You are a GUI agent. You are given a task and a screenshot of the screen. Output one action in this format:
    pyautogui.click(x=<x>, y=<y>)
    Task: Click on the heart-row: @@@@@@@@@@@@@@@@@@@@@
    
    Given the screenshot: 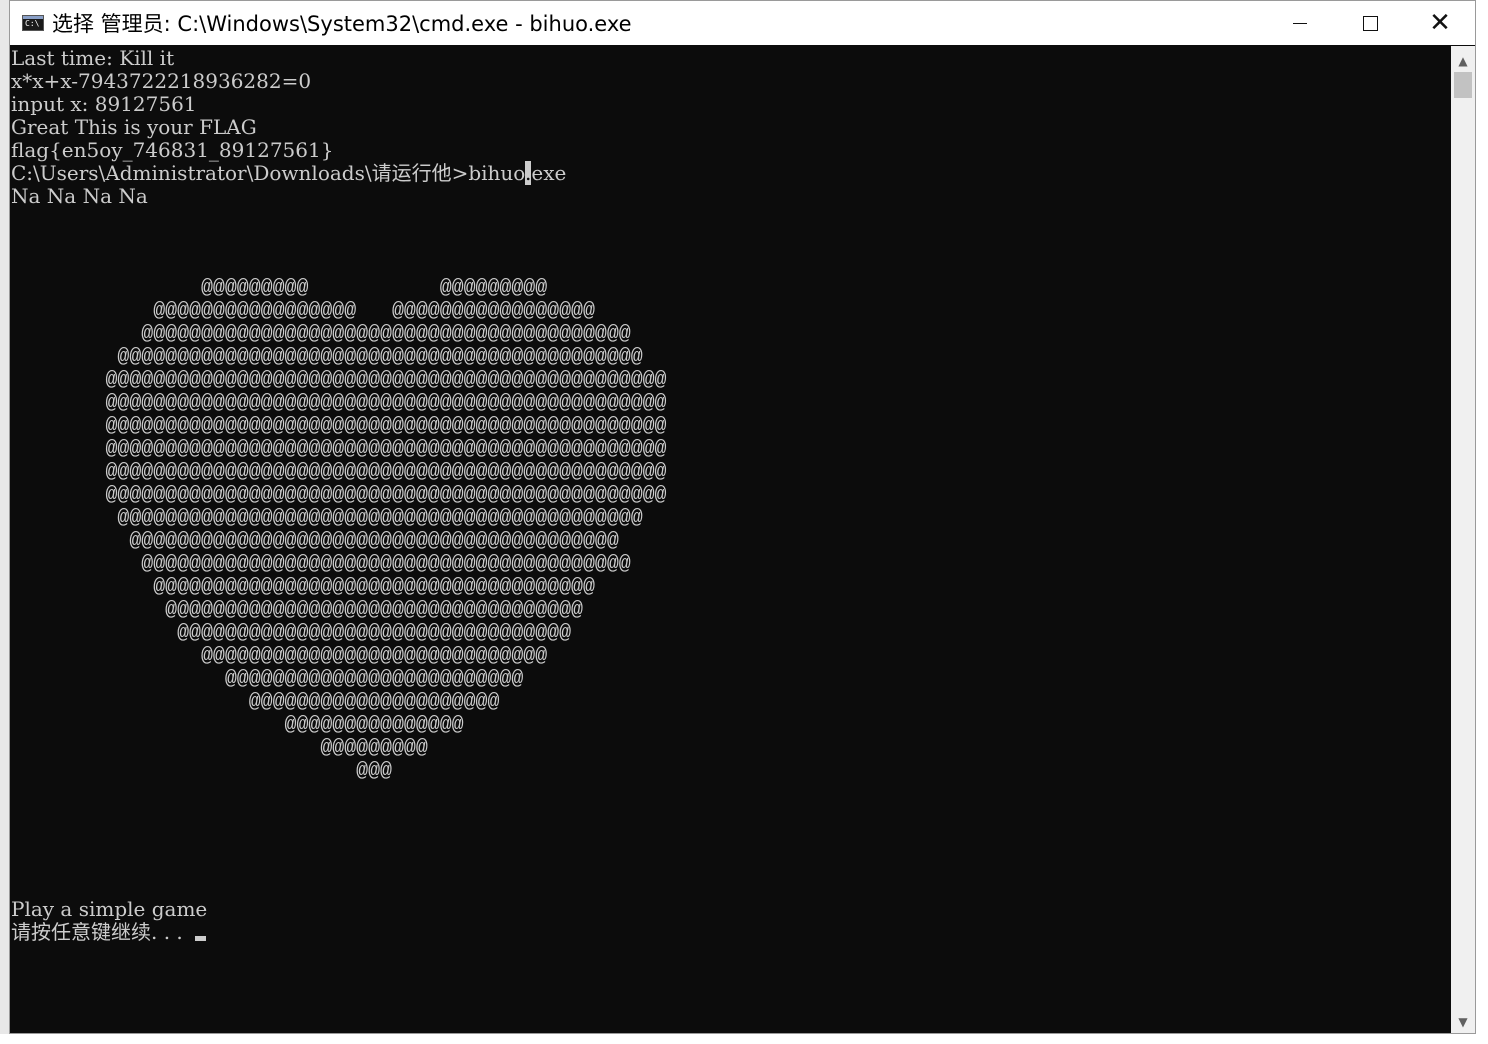 What is the action you would take?
    pyautogui.click(x=255, y=701)
    